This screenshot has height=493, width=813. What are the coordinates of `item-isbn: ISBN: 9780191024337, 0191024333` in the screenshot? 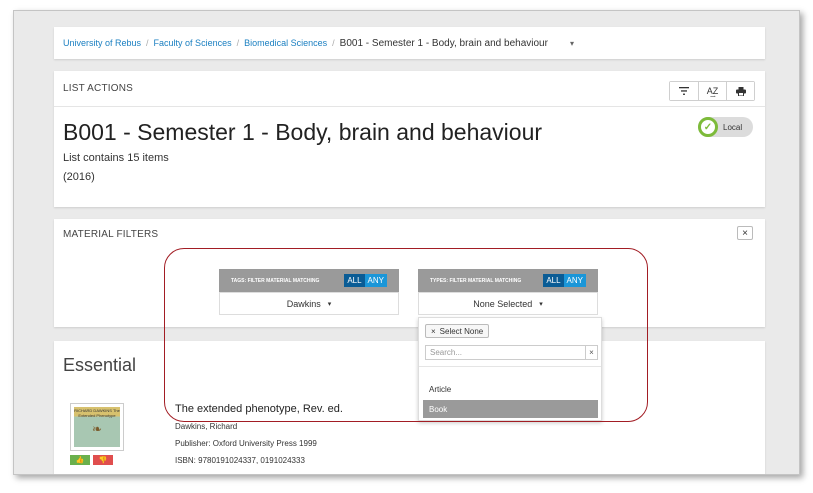 It's located at (240, 460).